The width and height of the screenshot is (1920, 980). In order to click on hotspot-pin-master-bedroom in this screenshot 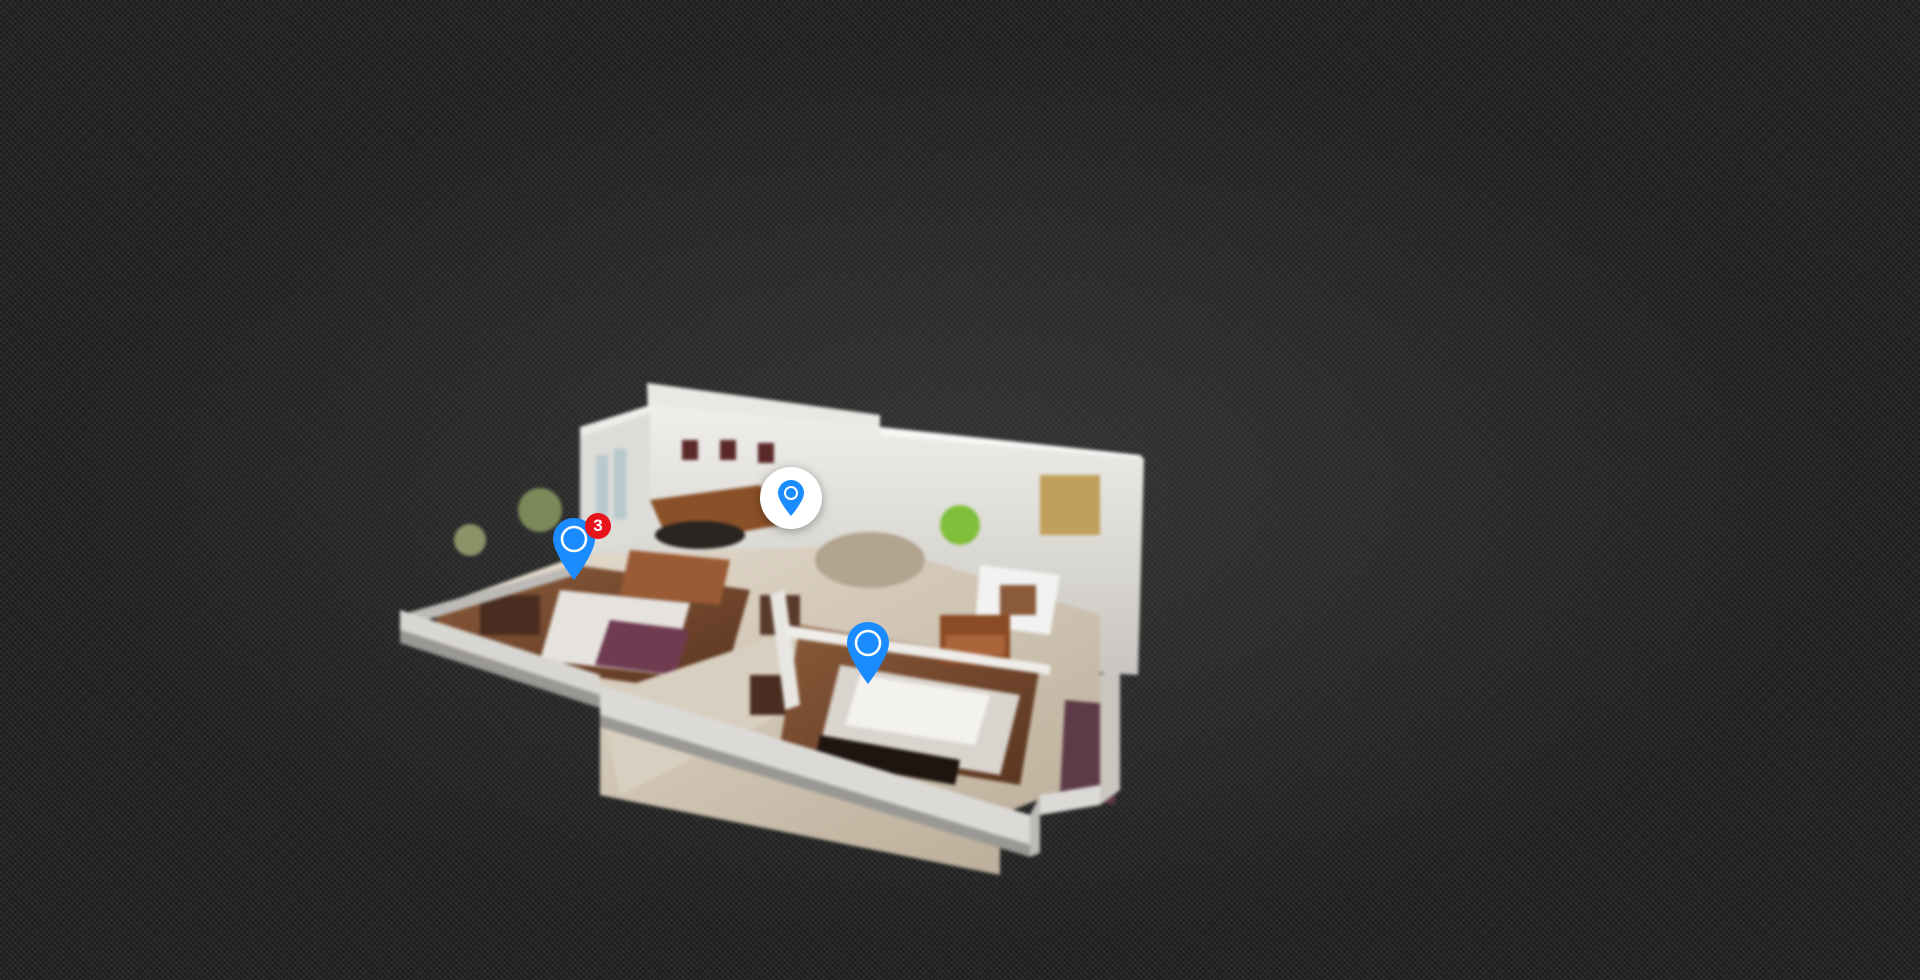, I will do `click(868, 653)`.